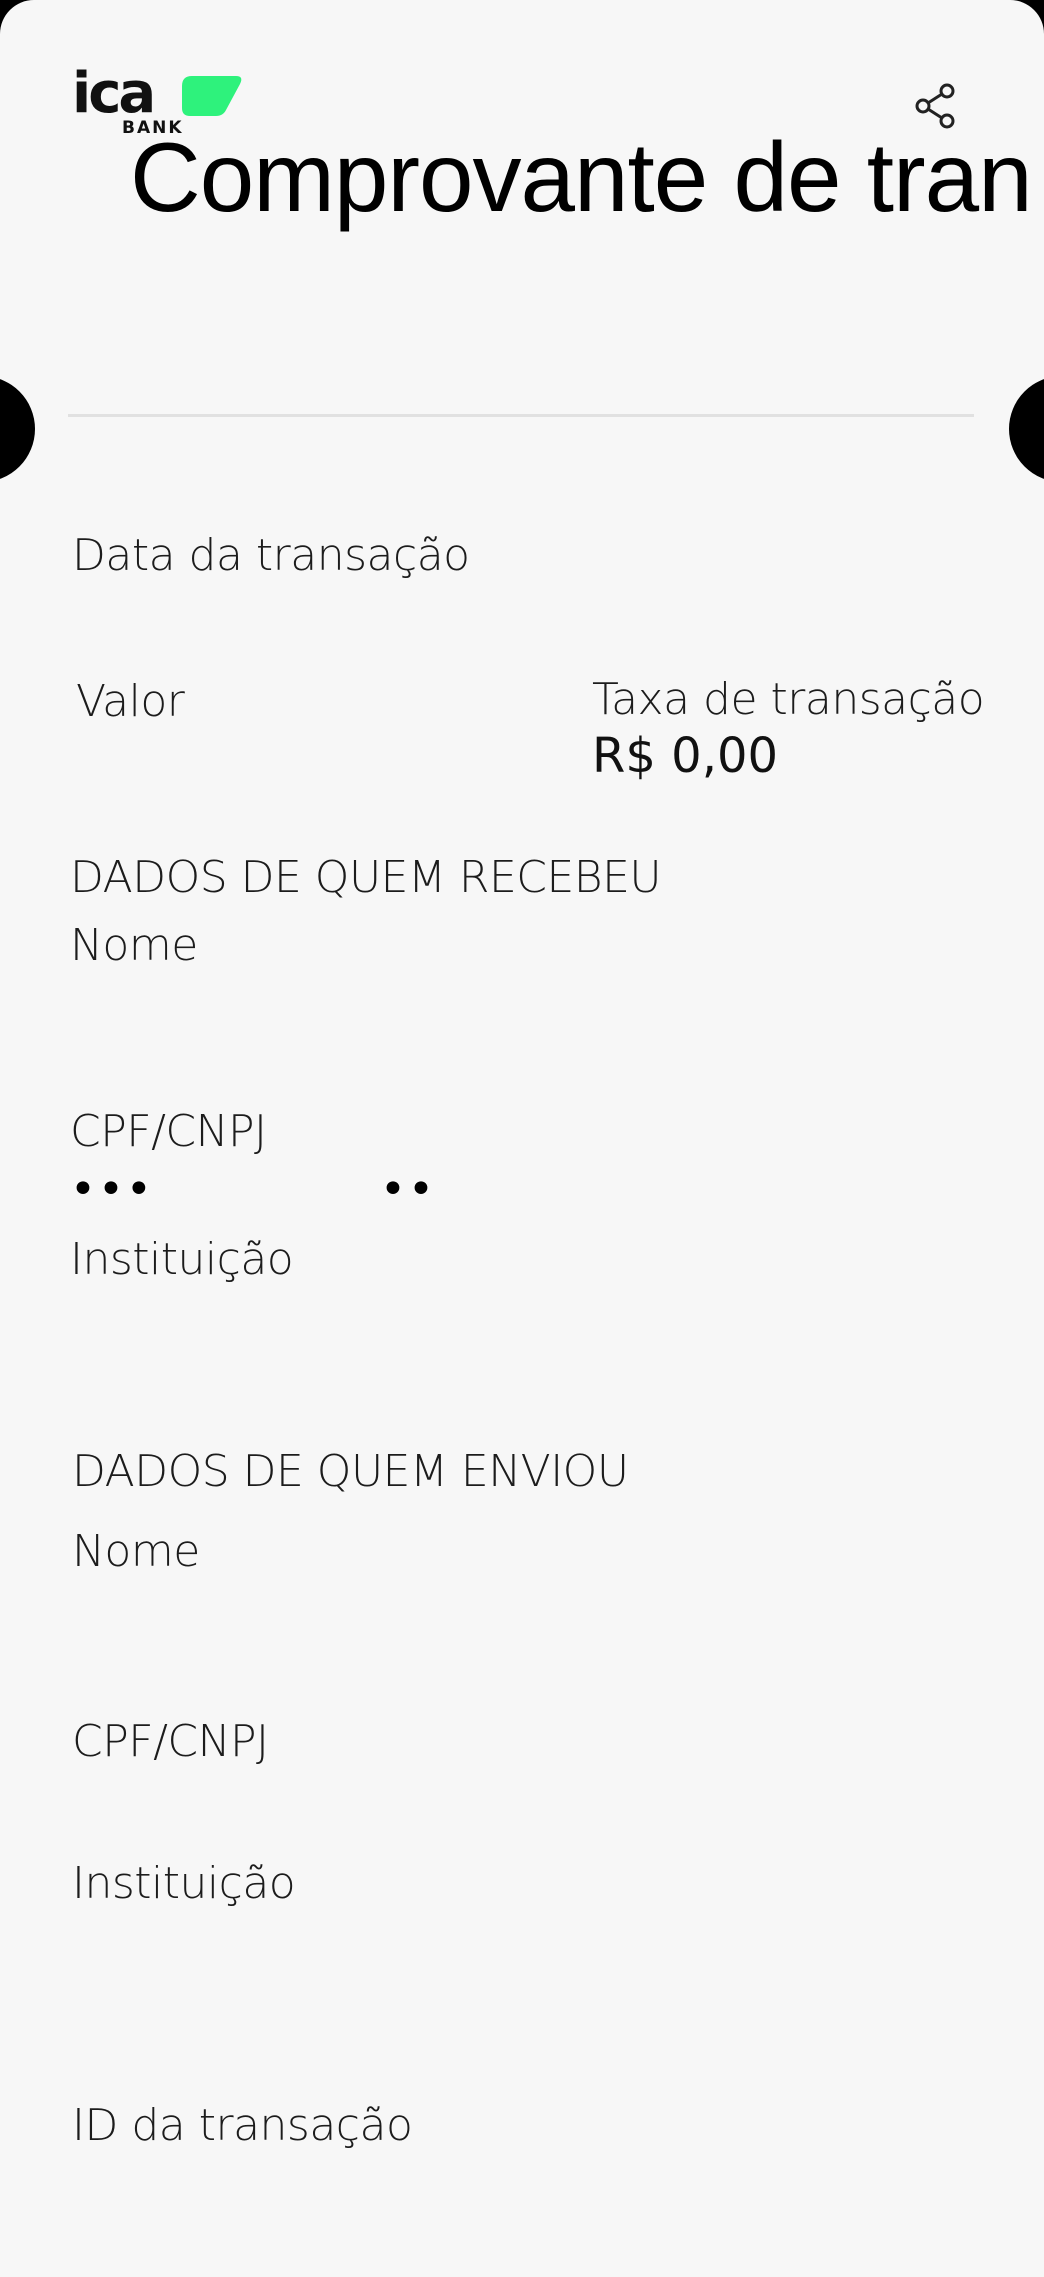 This screenshot has width=1044, height=2277. What do you see at coordinates (130, 701) in the screenshot?
I see `value-label: Valor` at bounding box center [130, 701].